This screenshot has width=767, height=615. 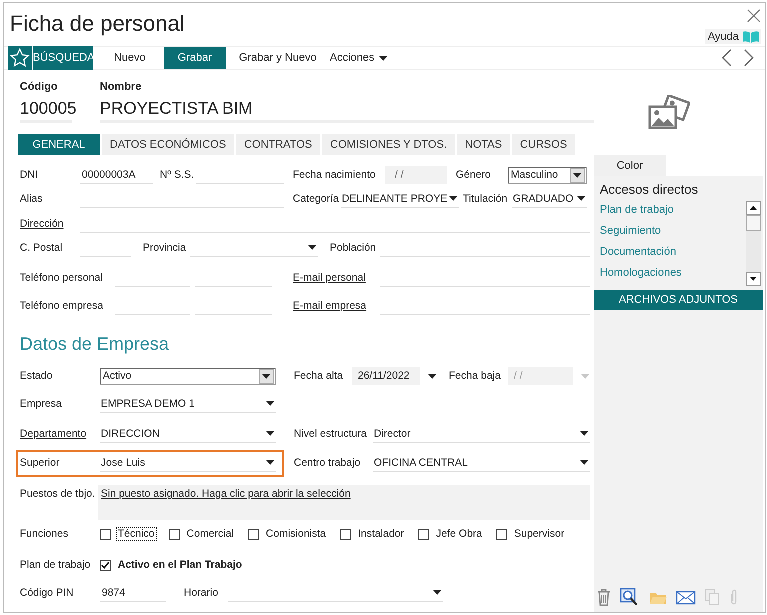 What do you see at coordinates (116, 175) in the screenshot?
I see `input-field: 00000003A` at bounding box center [116, 175].